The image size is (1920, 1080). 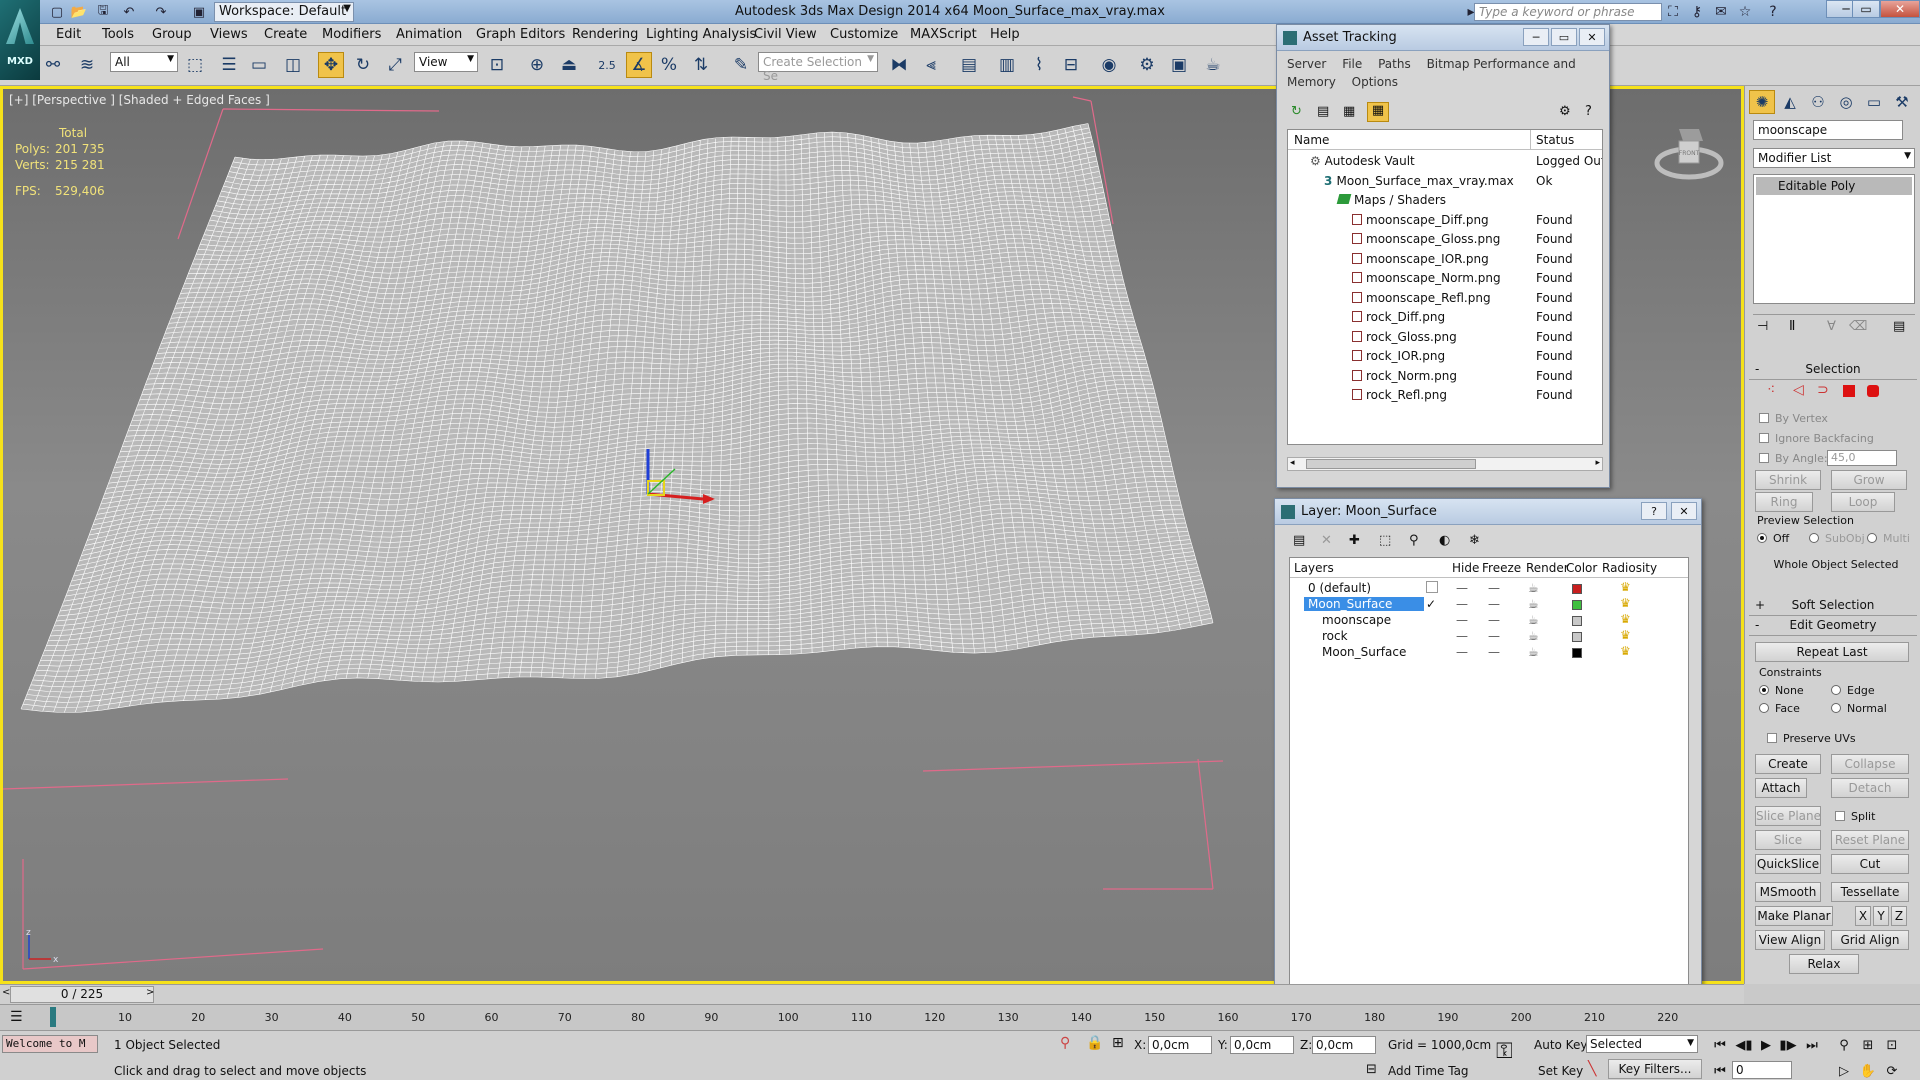 I want to click on split-checkbox: Split, so click(x=1855, y=816).